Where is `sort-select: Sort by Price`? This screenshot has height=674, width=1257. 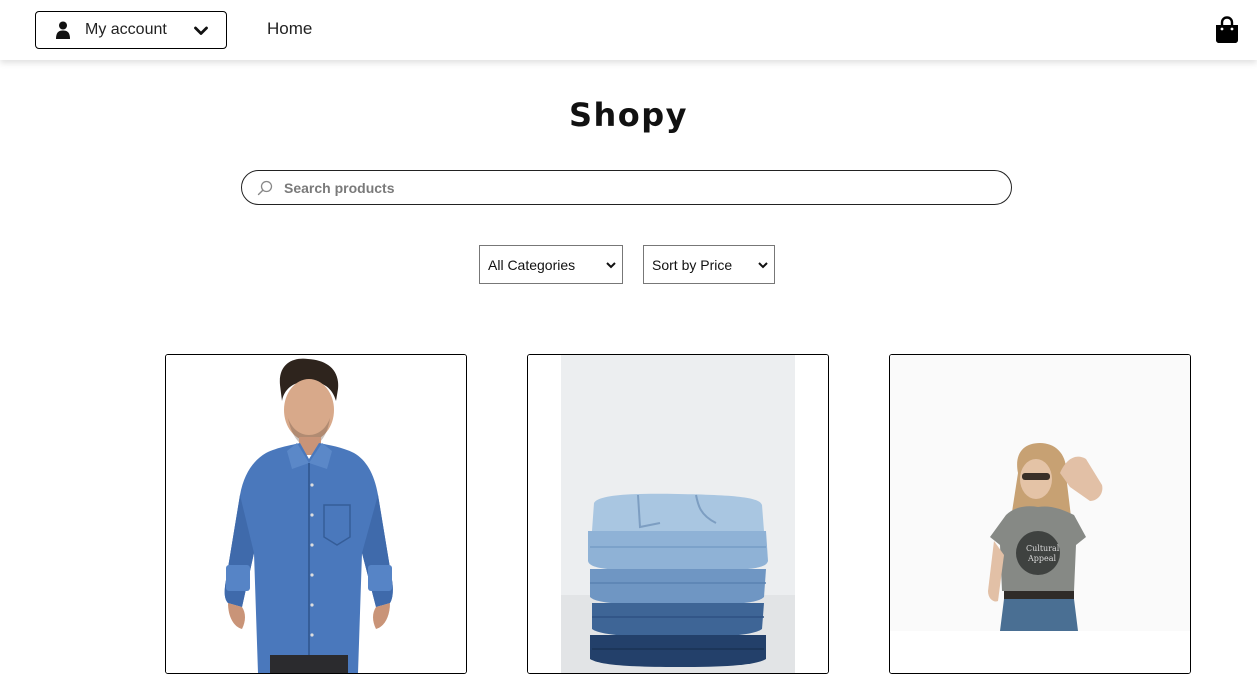
sort-select: Sort by Price is located at coordinates (709, 264).